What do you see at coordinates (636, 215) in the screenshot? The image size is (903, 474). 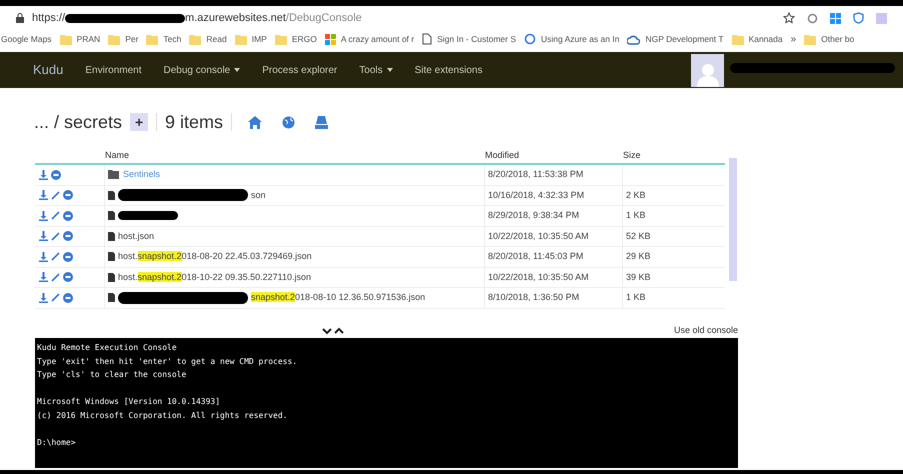 I see `file-size: 1 KB` at bounding box center [636, 215].